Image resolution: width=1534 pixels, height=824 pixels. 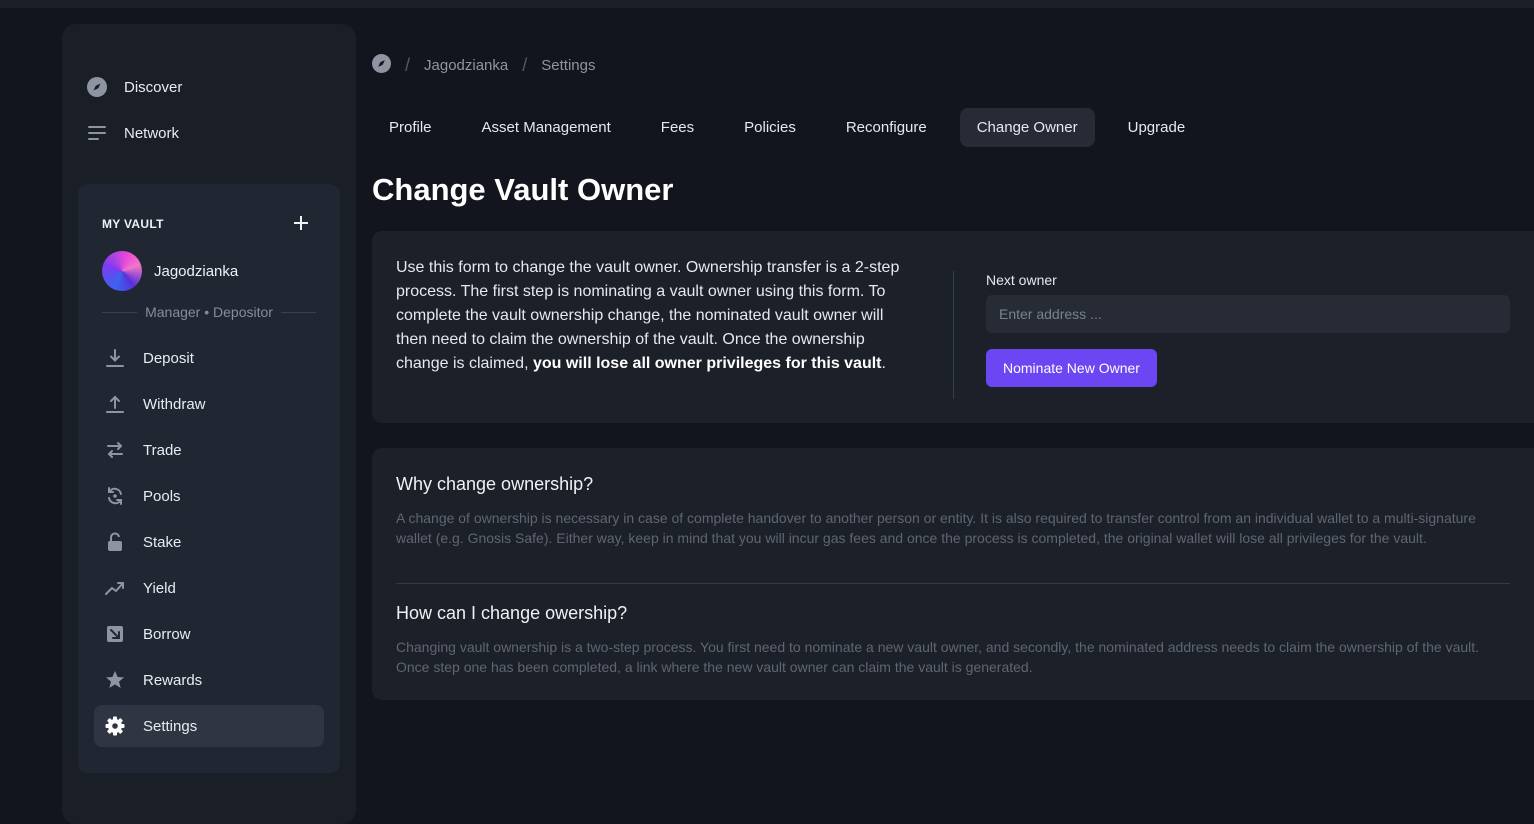 What do you see at coordinates (115, 680) in the screenshot?
I see `star-icon` at bounding box center [115, 680].